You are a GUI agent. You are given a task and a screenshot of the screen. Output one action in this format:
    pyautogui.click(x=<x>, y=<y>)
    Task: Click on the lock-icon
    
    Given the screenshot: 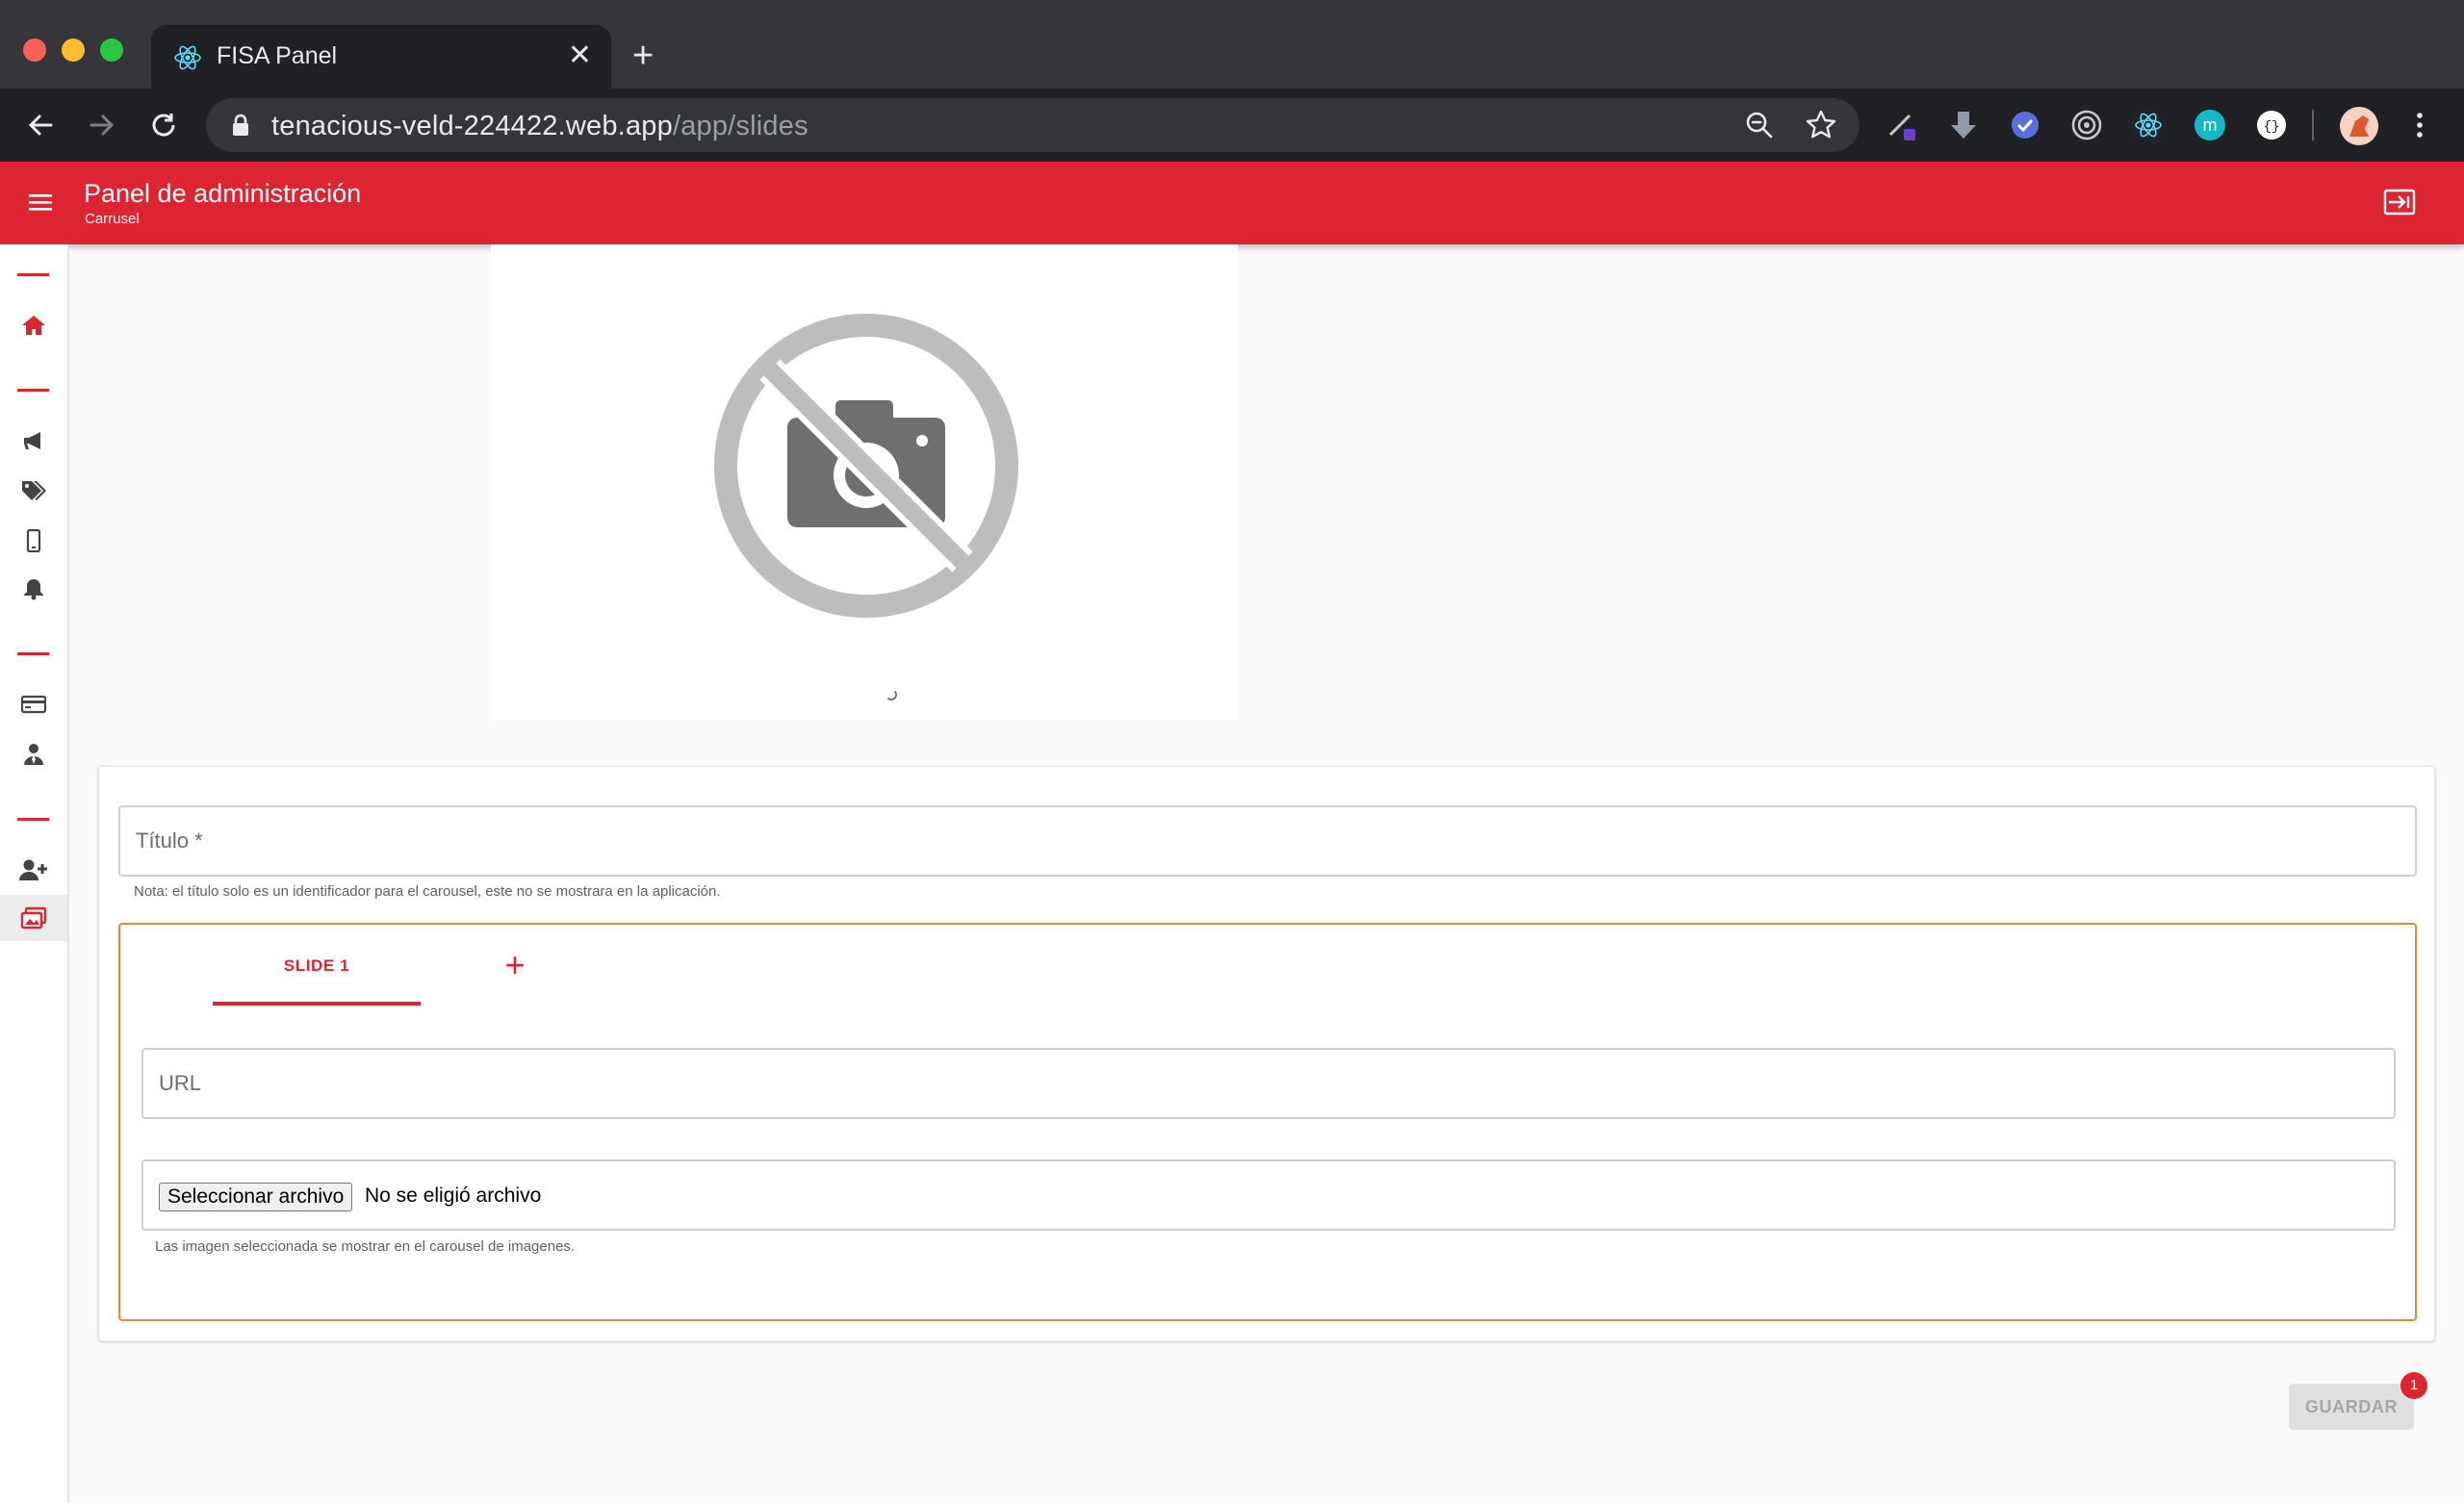 What is the action you would take?
    pyautogui.click(x=240, y=125)
    